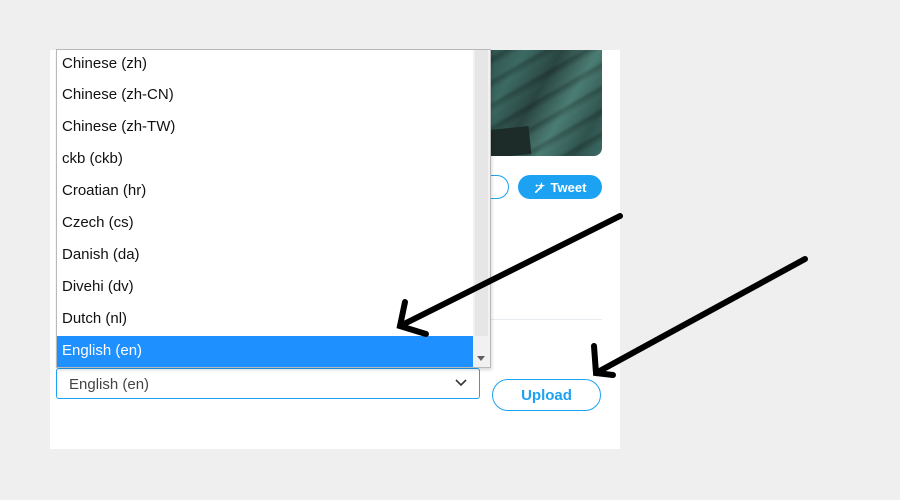  What do you see at coordinates (541, 103) in the screenshot?
I see `media-thumbnail` at bounding box center [541, 103].